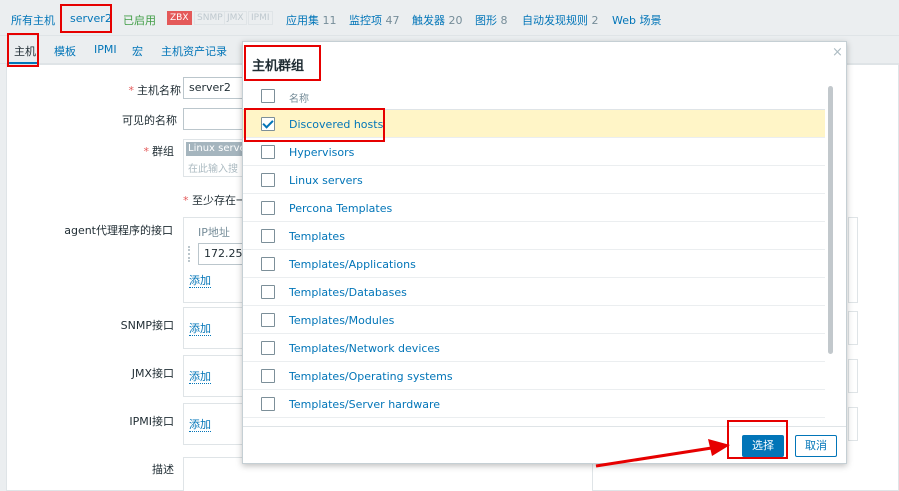  What do you see at coordinates (365, 20) in the screenshot?
I see `items-label: 监控项` at bounding box center [365, 20].